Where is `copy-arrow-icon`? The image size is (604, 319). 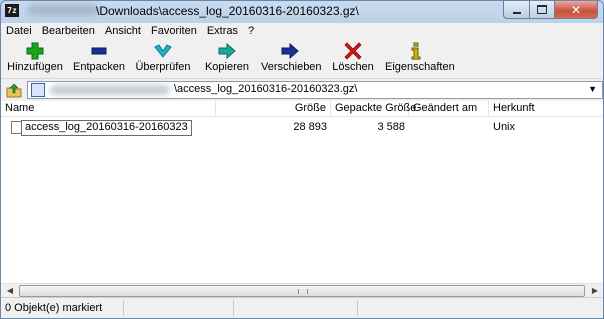
copy-arrow-icon is located at coordinates (227, 51).